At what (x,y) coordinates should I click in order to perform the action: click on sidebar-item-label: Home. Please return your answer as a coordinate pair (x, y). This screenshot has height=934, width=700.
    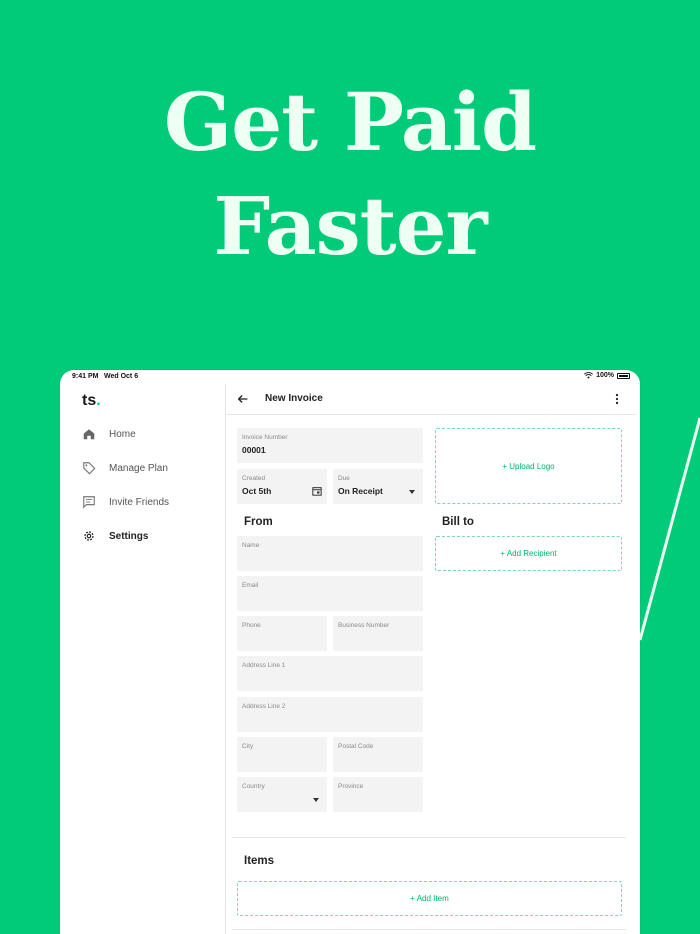
    Looking at the image, I should click on (122, 434).